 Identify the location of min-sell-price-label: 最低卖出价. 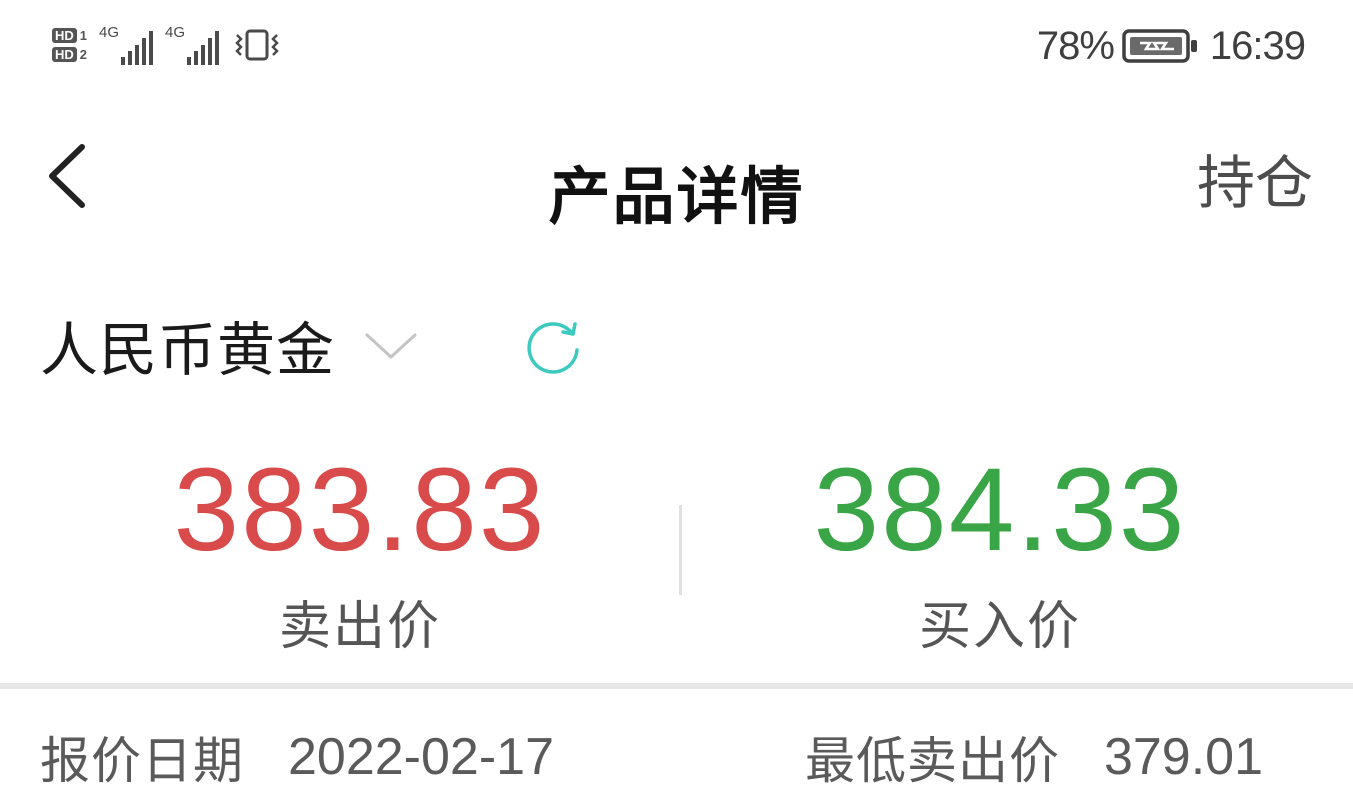
(932, 761).